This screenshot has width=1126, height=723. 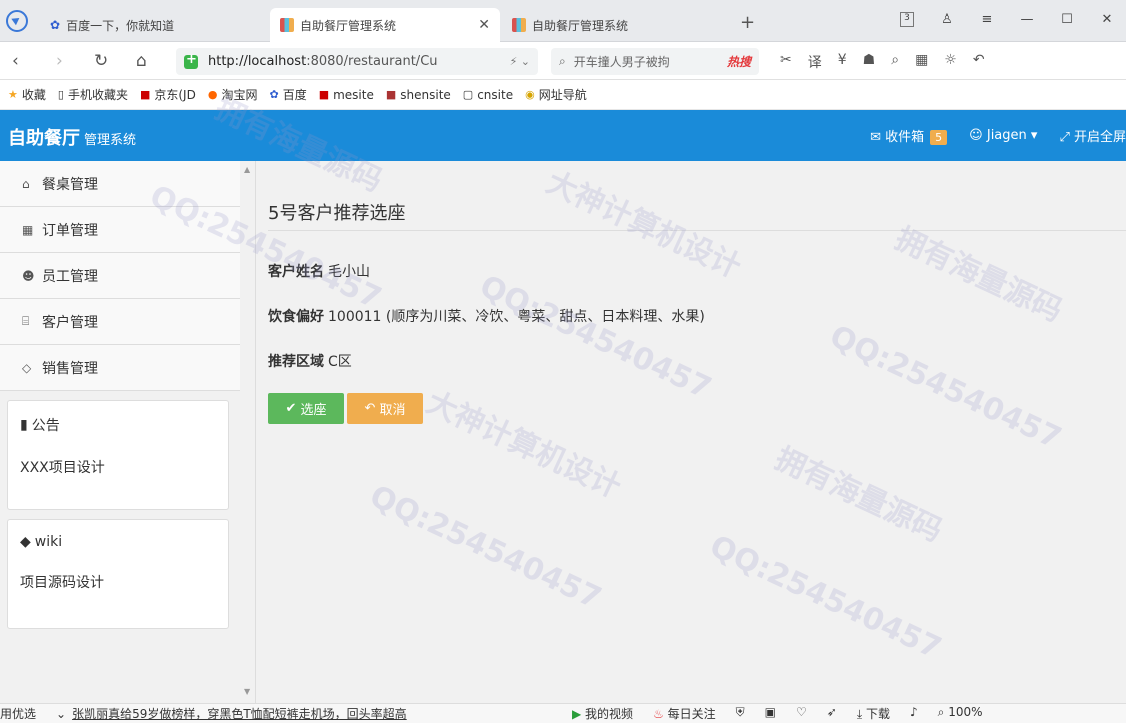 I want to click on compass-icon: ◉, so click(x=530, y=94).